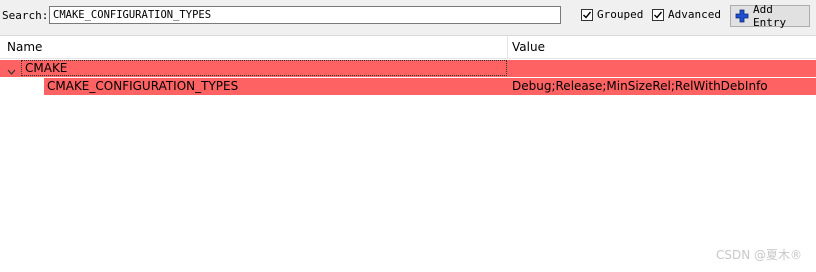  I want to click on search-input: CMAKE_CONFIGURATION_TYPES, so click(305, 15).